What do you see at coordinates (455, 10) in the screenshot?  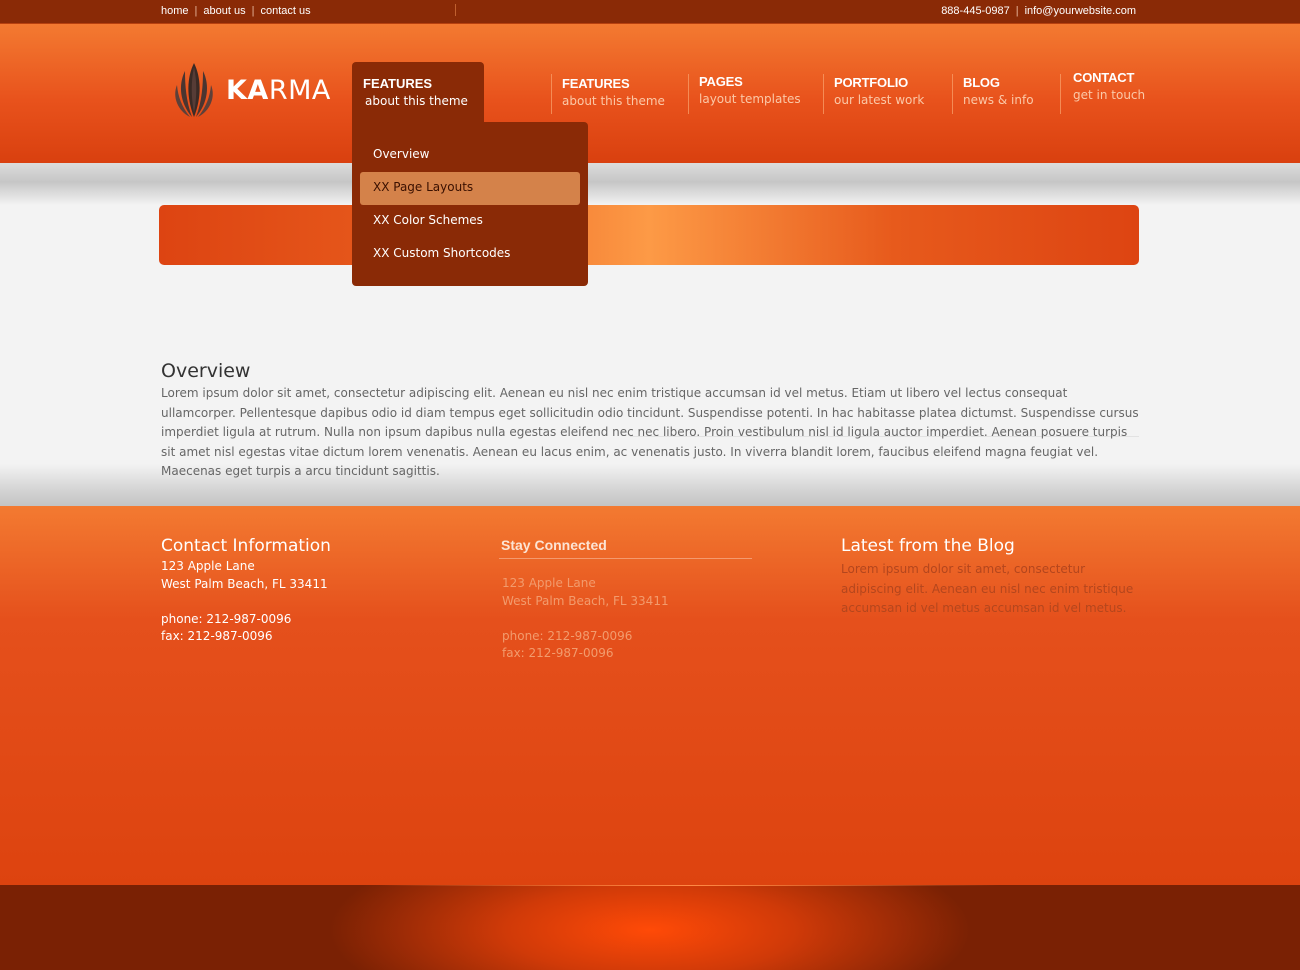 I see `topbar-divider` at bounding box center [455, 10].